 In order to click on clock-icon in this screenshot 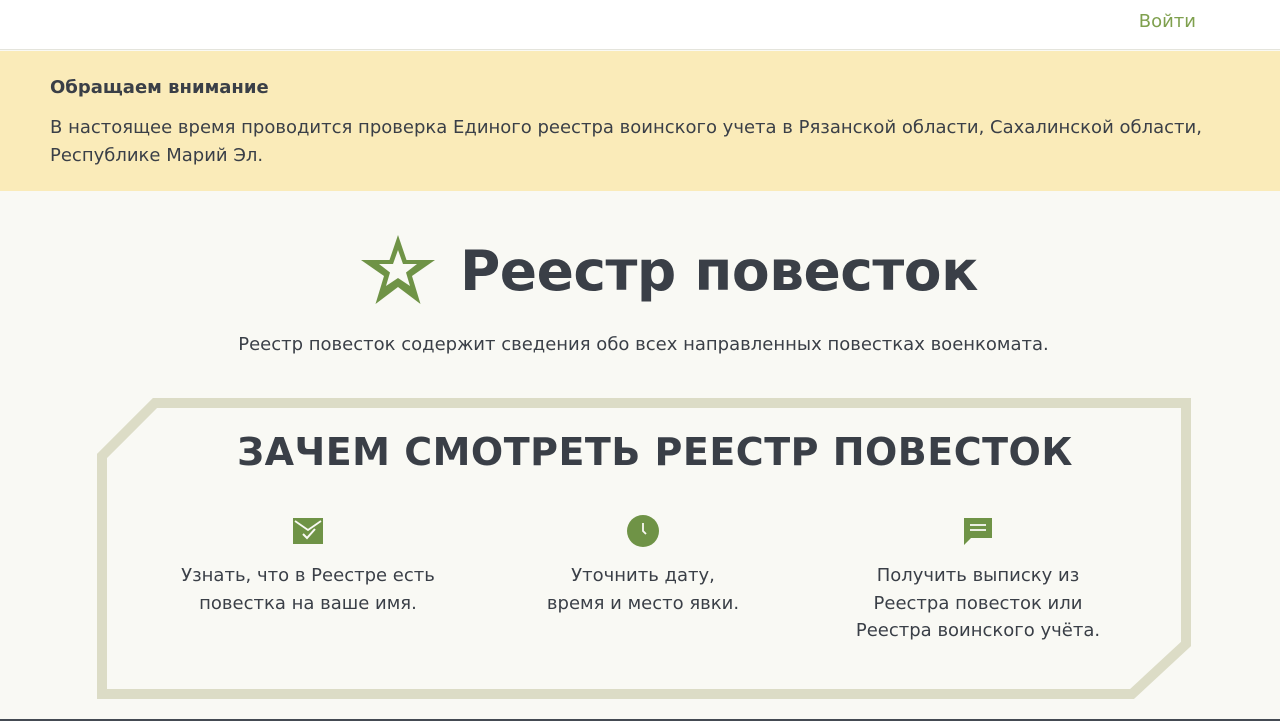, I will do `click(643, 531)`.